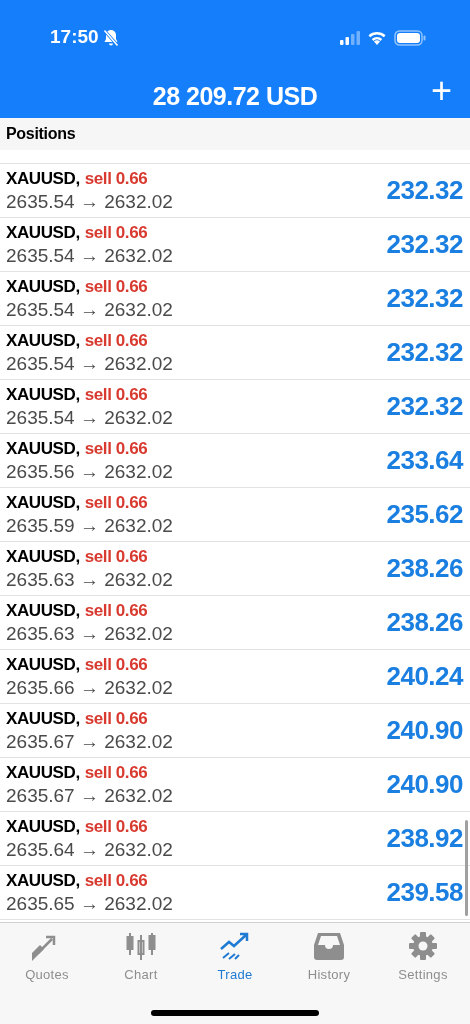  What do you see at coordinates (350, 37) in the screenshot?
I see `signal-icon` at bounding box center [350, 37].